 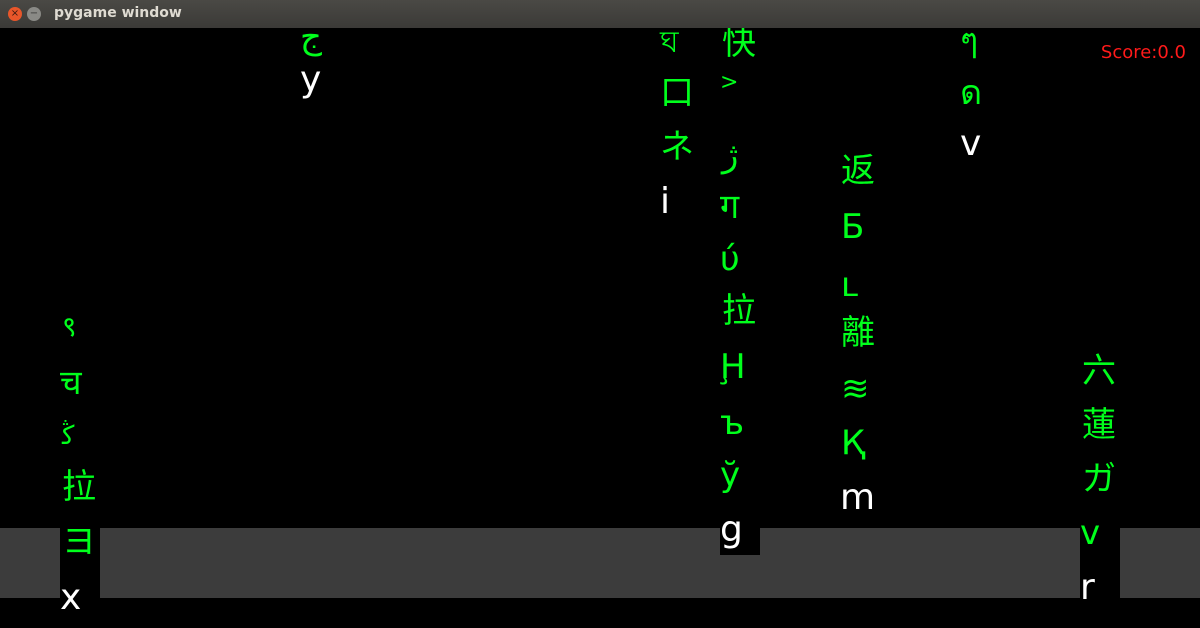 I want to click on column-4-trail-char: ग, so click(x=730, y=207).